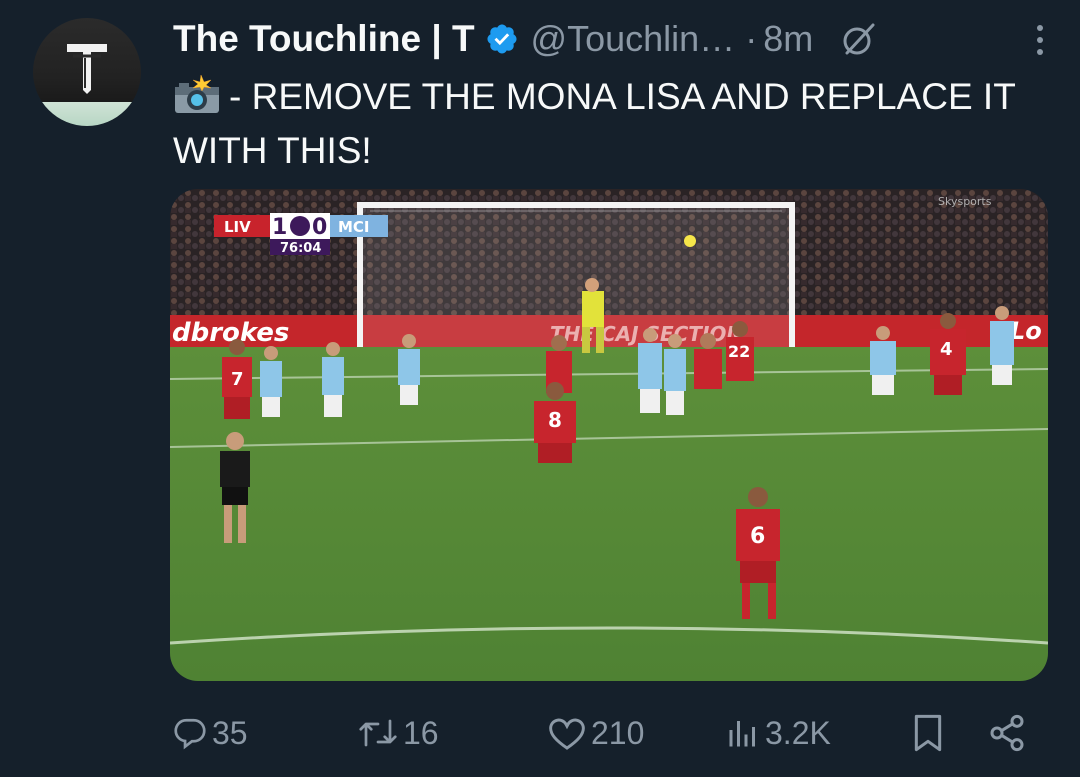 This screenshot has width=1080, height=777. Describe the element at coordinates (946, 349) in the screenshot. I see `svg-text: 4` at that location.